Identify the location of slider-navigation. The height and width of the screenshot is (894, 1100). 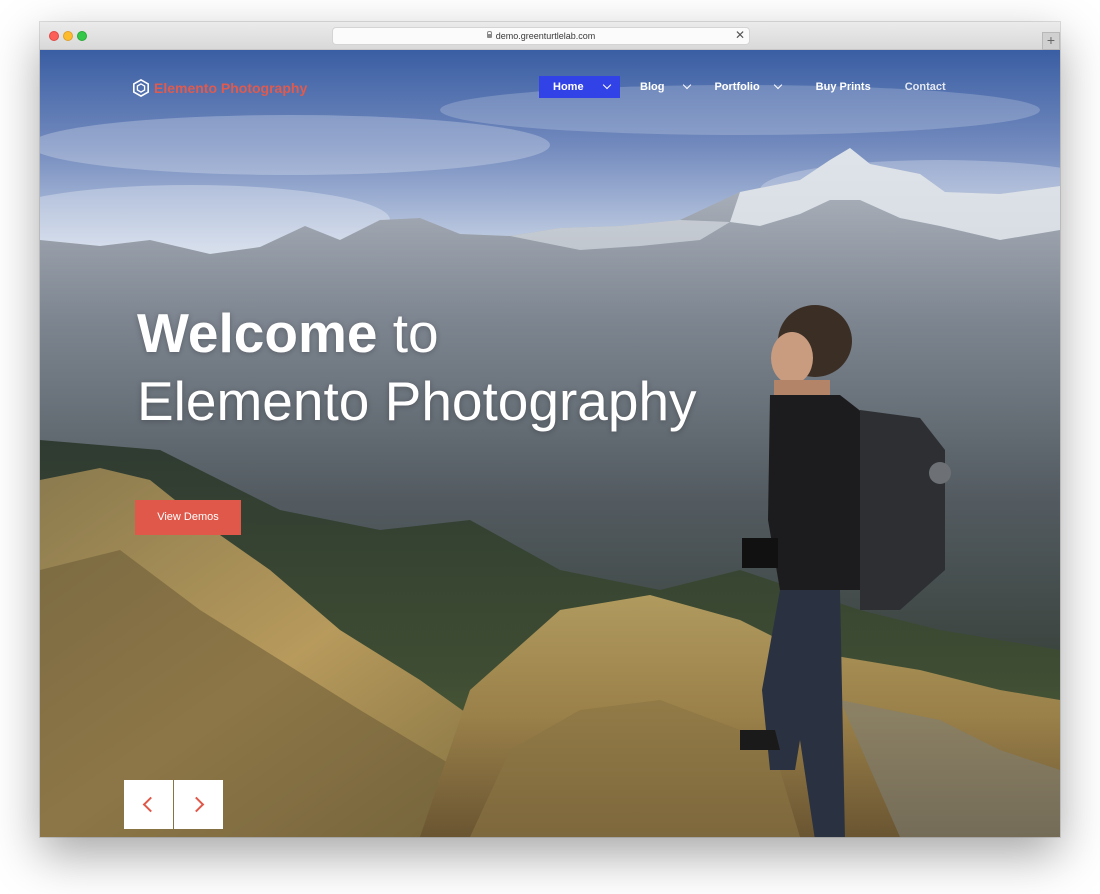
(173, 804).